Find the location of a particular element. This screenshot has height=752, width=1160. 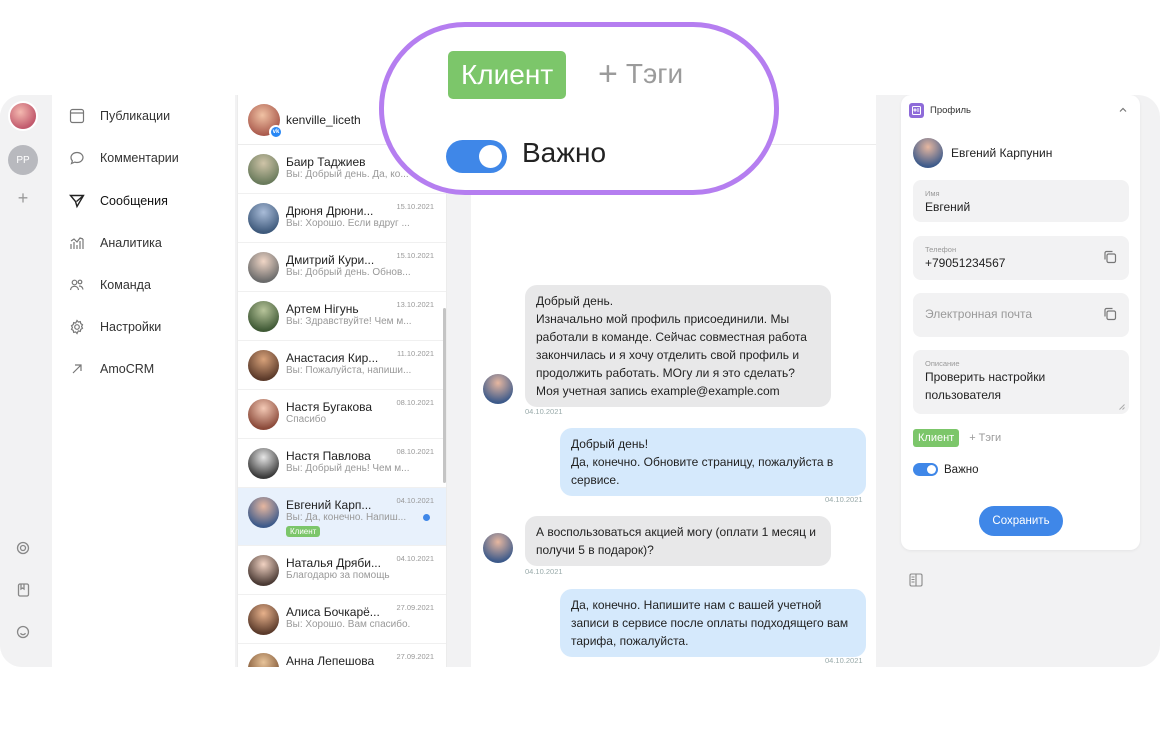

phone-field: Телефон +79051234567 is located at coordinates (1021, 258).